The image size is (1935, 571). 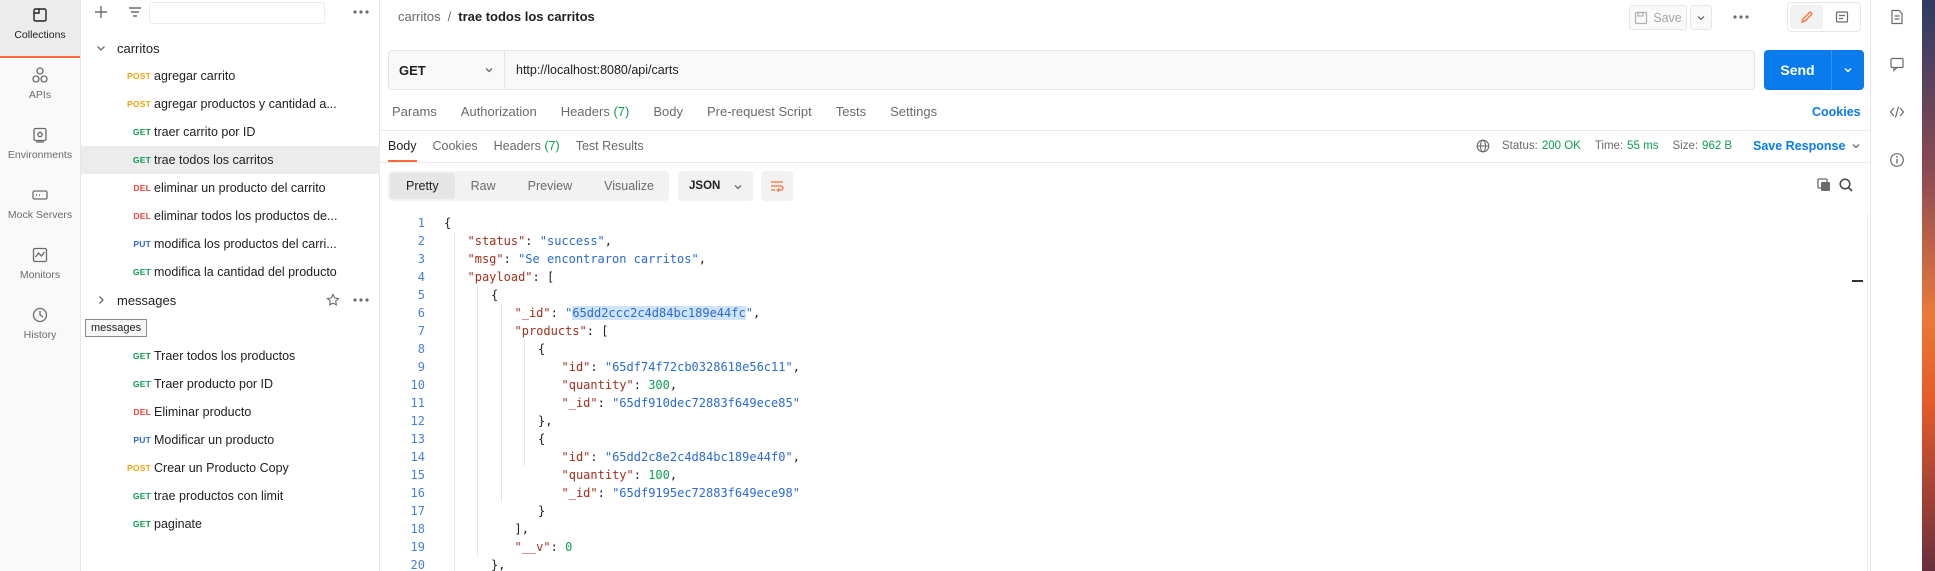 I want to click on breadcrumb: carritos / trae todos los carritos, so click(x=496, y=16).